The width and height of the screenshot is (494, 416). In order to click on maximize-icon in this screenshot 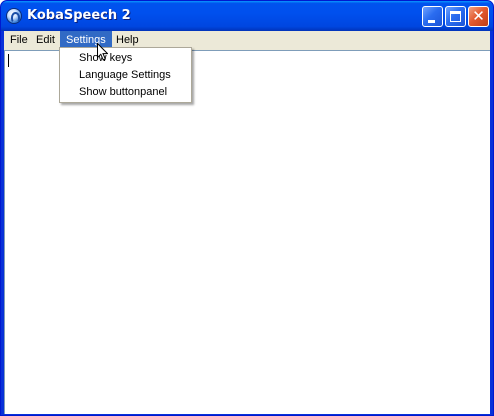, I will do `click(455, 16)`.